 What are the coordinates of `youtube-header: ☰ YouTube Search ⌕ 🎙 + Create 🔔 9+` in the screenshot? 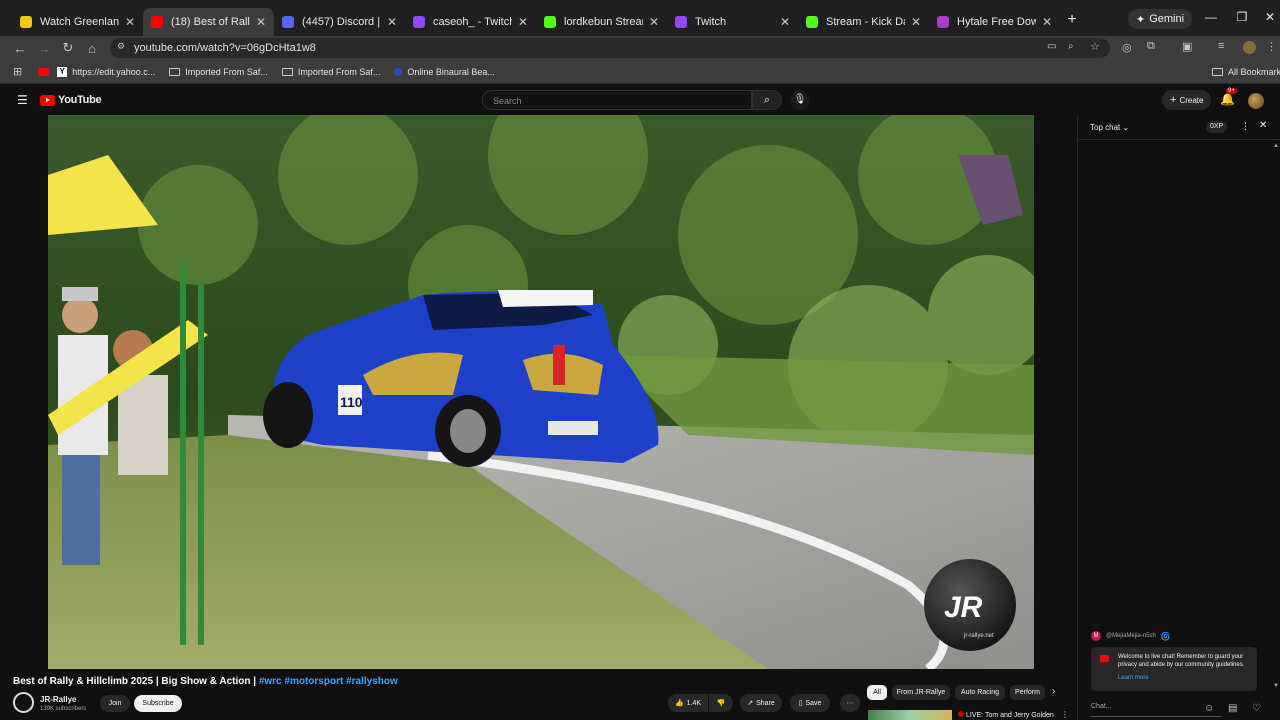 It's located at (640, 100).